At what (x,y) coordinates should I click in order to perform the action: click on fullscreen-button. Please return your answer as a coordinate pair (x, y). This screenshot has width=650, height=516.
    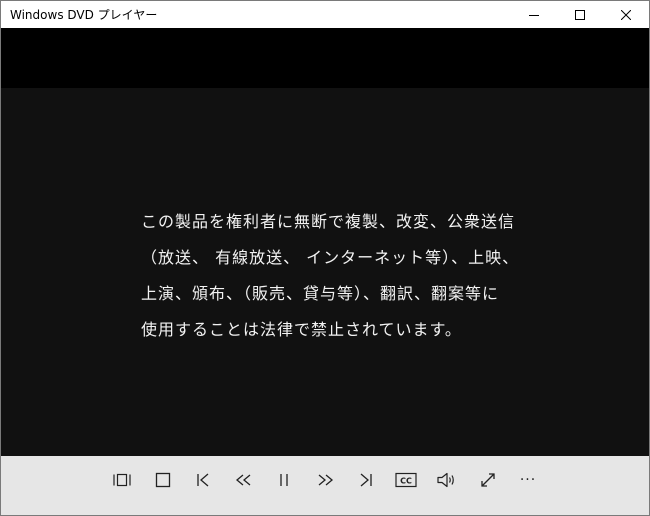
    Looking at the image, I should click on (488, 480).